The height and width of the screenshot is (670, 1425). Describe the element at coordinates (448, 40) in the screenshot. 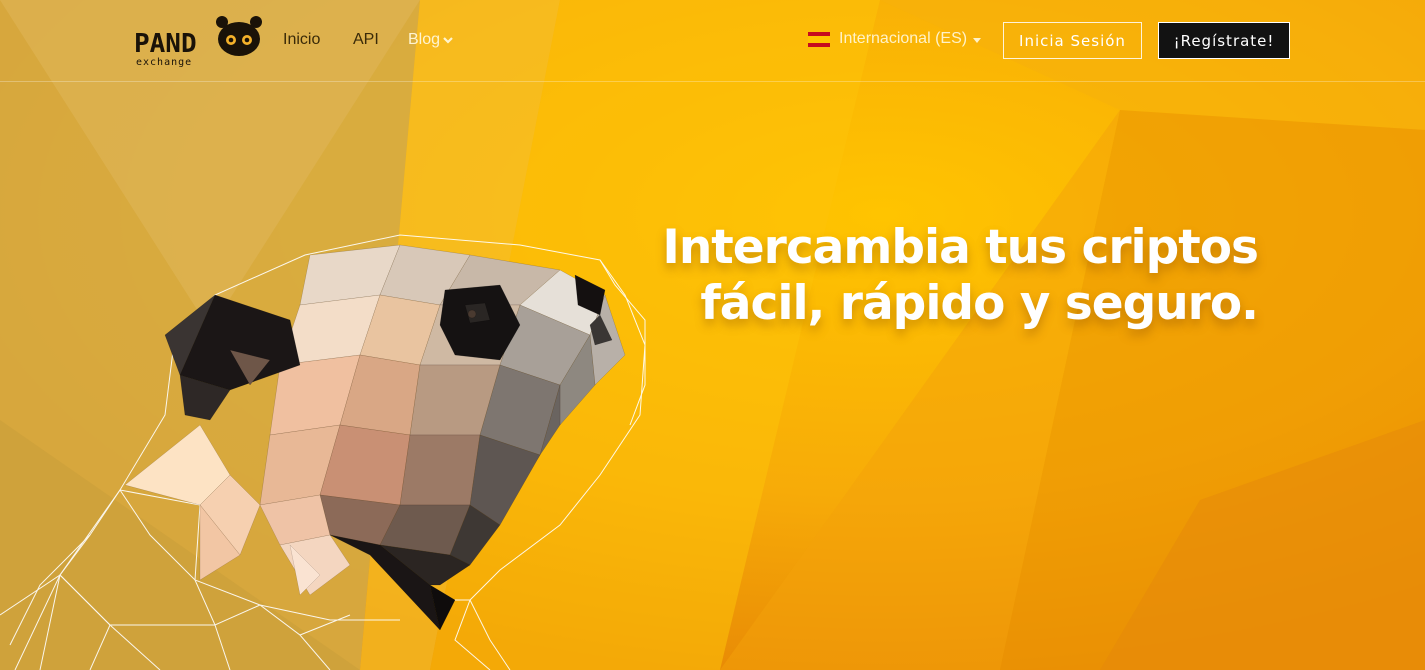

I see `chevron-down-icon` at that location.